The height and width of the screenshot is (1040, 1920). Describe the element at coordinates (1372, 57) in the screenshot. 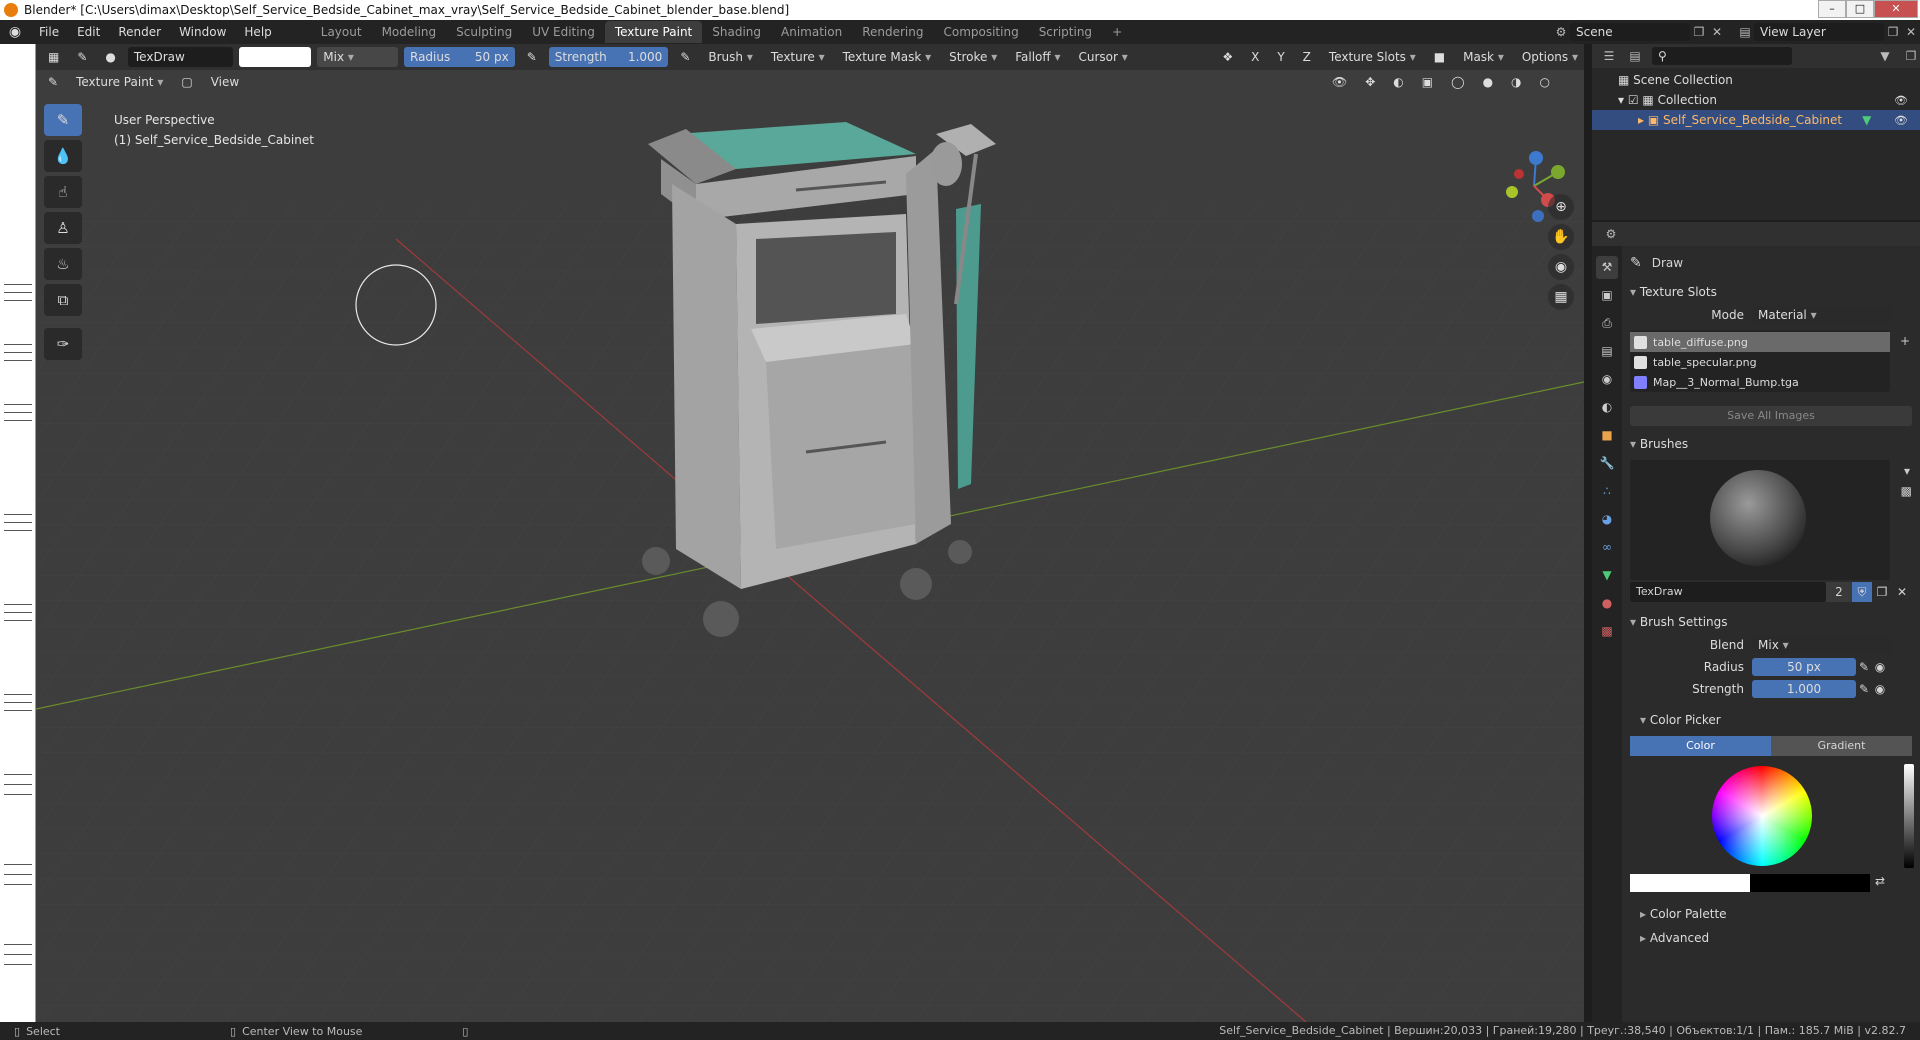

I see `texture-slots-menu: Texture Slots` at that location.